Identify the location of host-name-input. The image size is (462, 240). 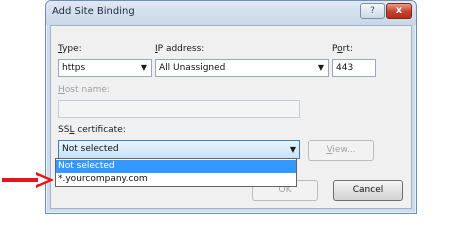
(179, 109).